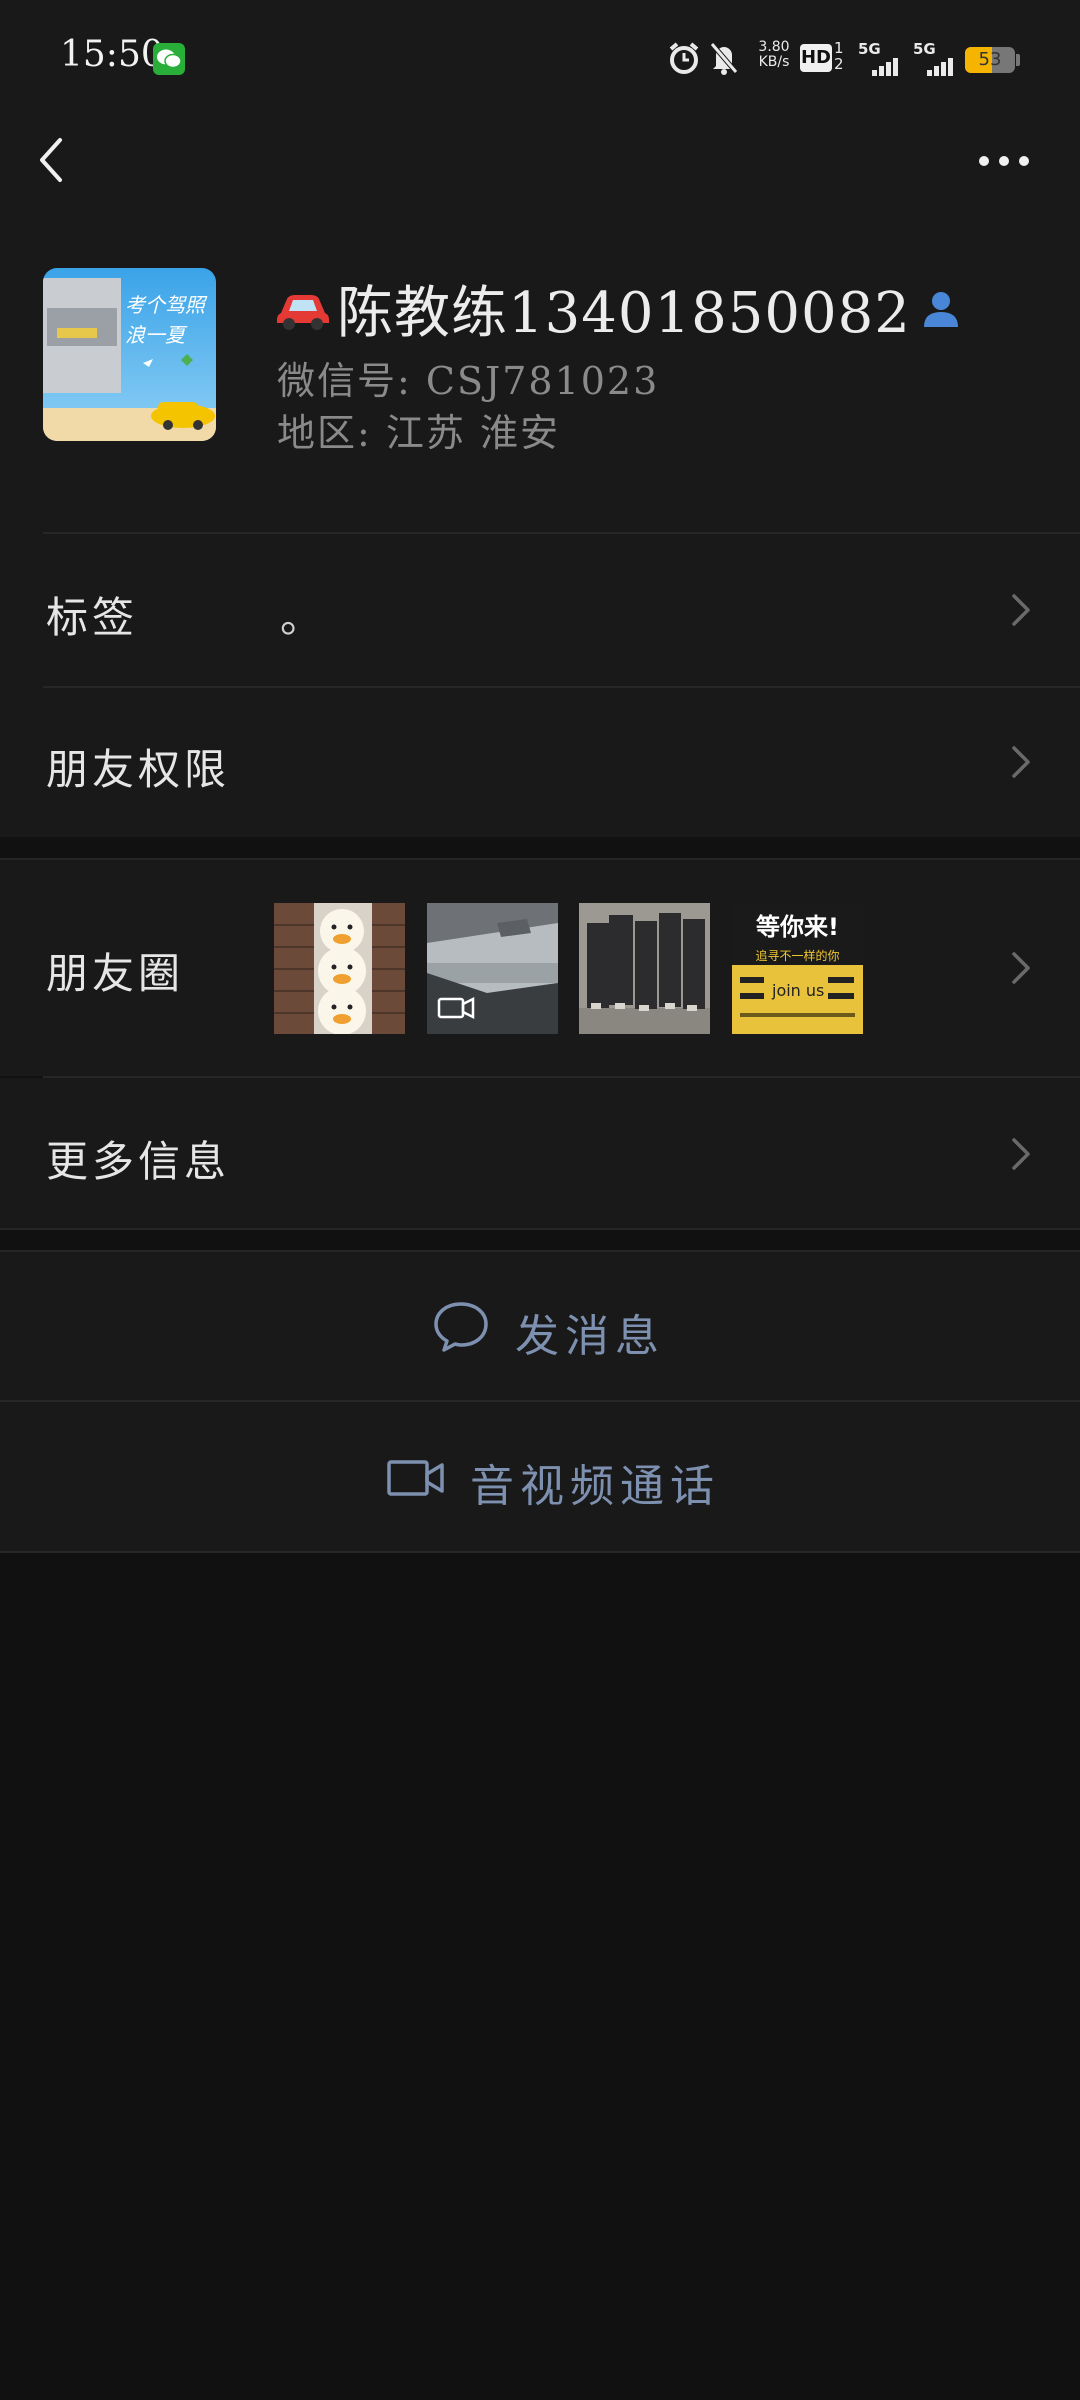 This screenshot has height=2400, width=1080. I want to click on car-icon, so click(303, 312).